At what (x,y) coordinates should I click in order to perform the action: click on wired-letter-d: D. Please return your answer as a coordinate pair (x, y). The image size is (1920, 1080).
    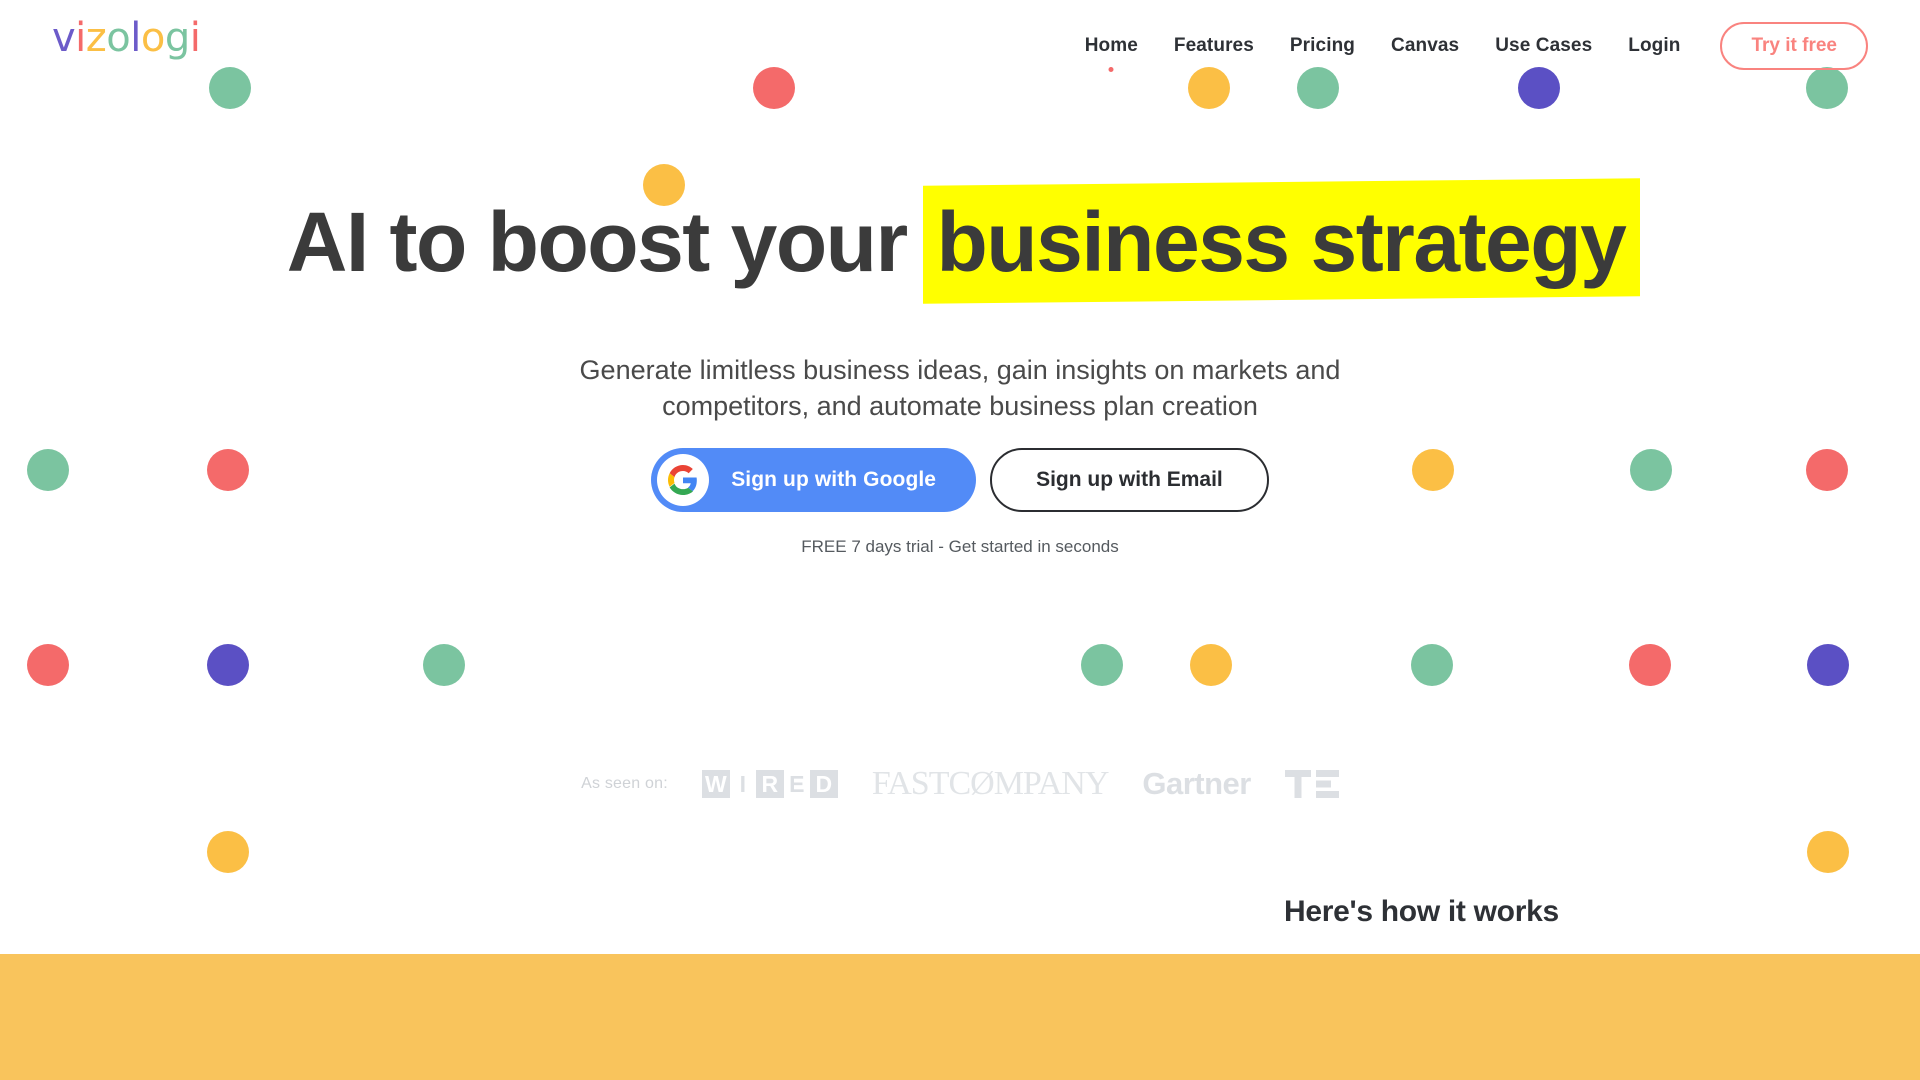
    Looking at the image, I should click on (823, 784).